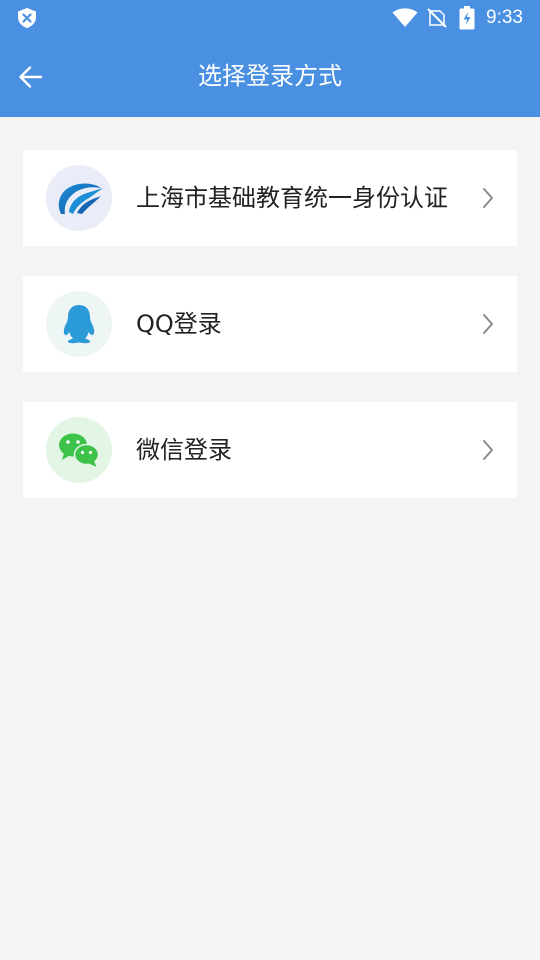 Image resolution: width=540 pixels, height=960 pixels. What do you see at coordinates (504, 17) in the screenshot?
I see `status-time: 9:33` at bounding box center [504, 17].